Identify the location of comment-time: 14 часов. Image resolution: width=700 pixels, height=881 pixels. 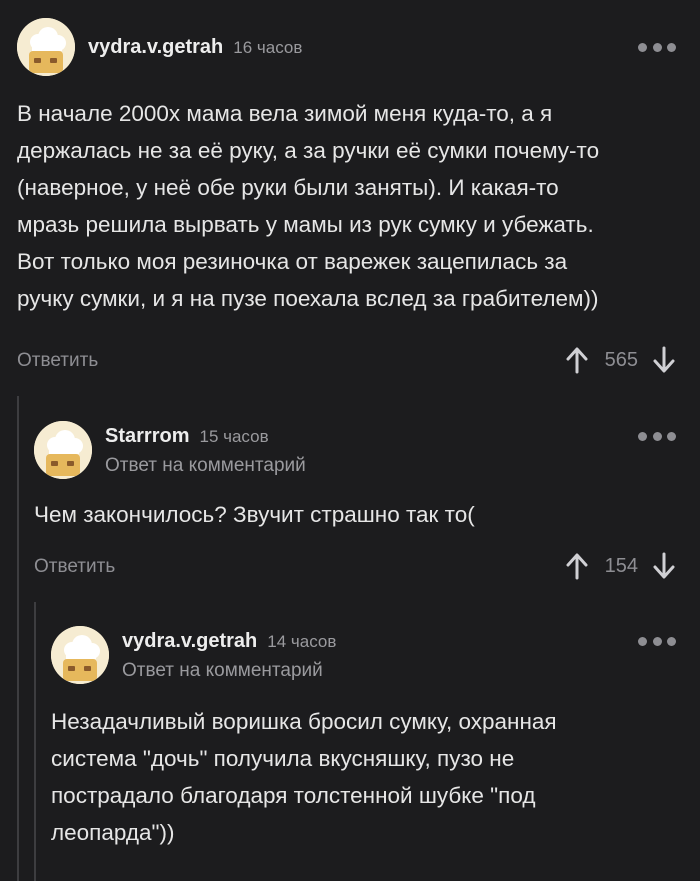
(302, 641).